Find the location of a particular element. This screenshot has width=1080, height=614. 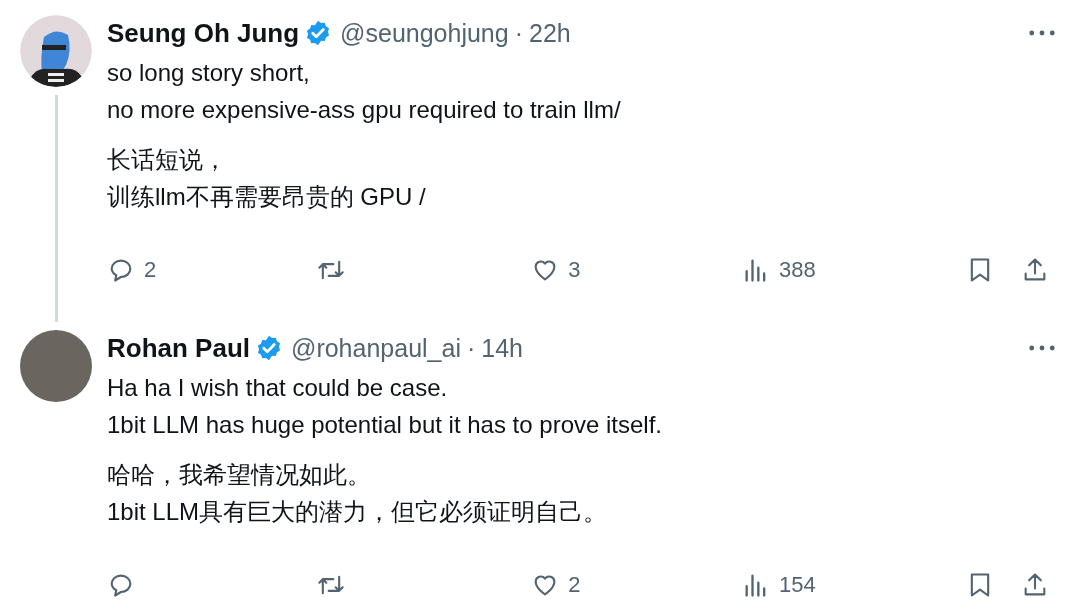

user-handle: @seungohjung is located at coordinates (424, 33).